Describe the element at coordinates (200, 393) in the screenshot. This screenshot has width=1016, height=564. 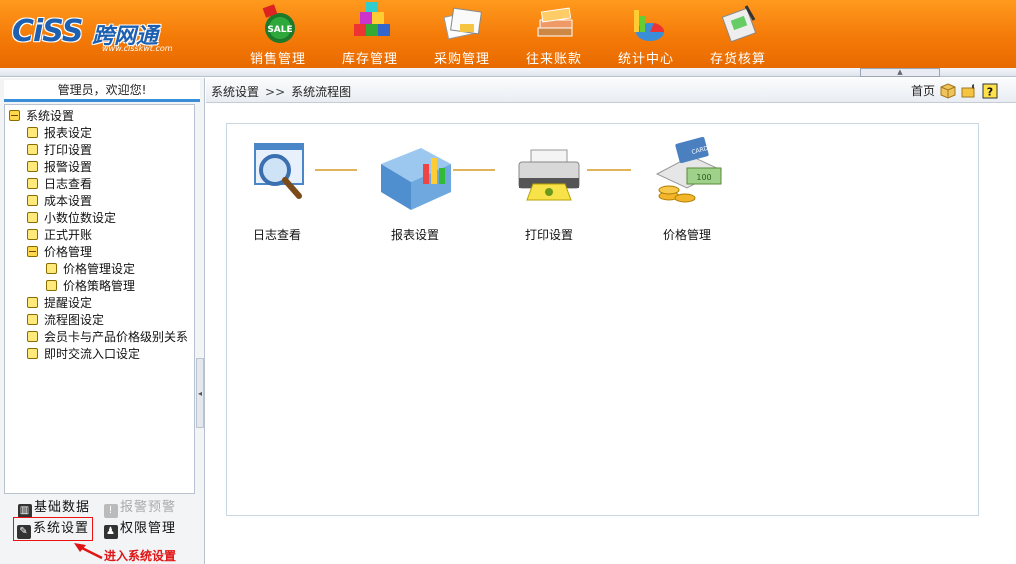
I see `sidebar-splitter: ◂` at that location.